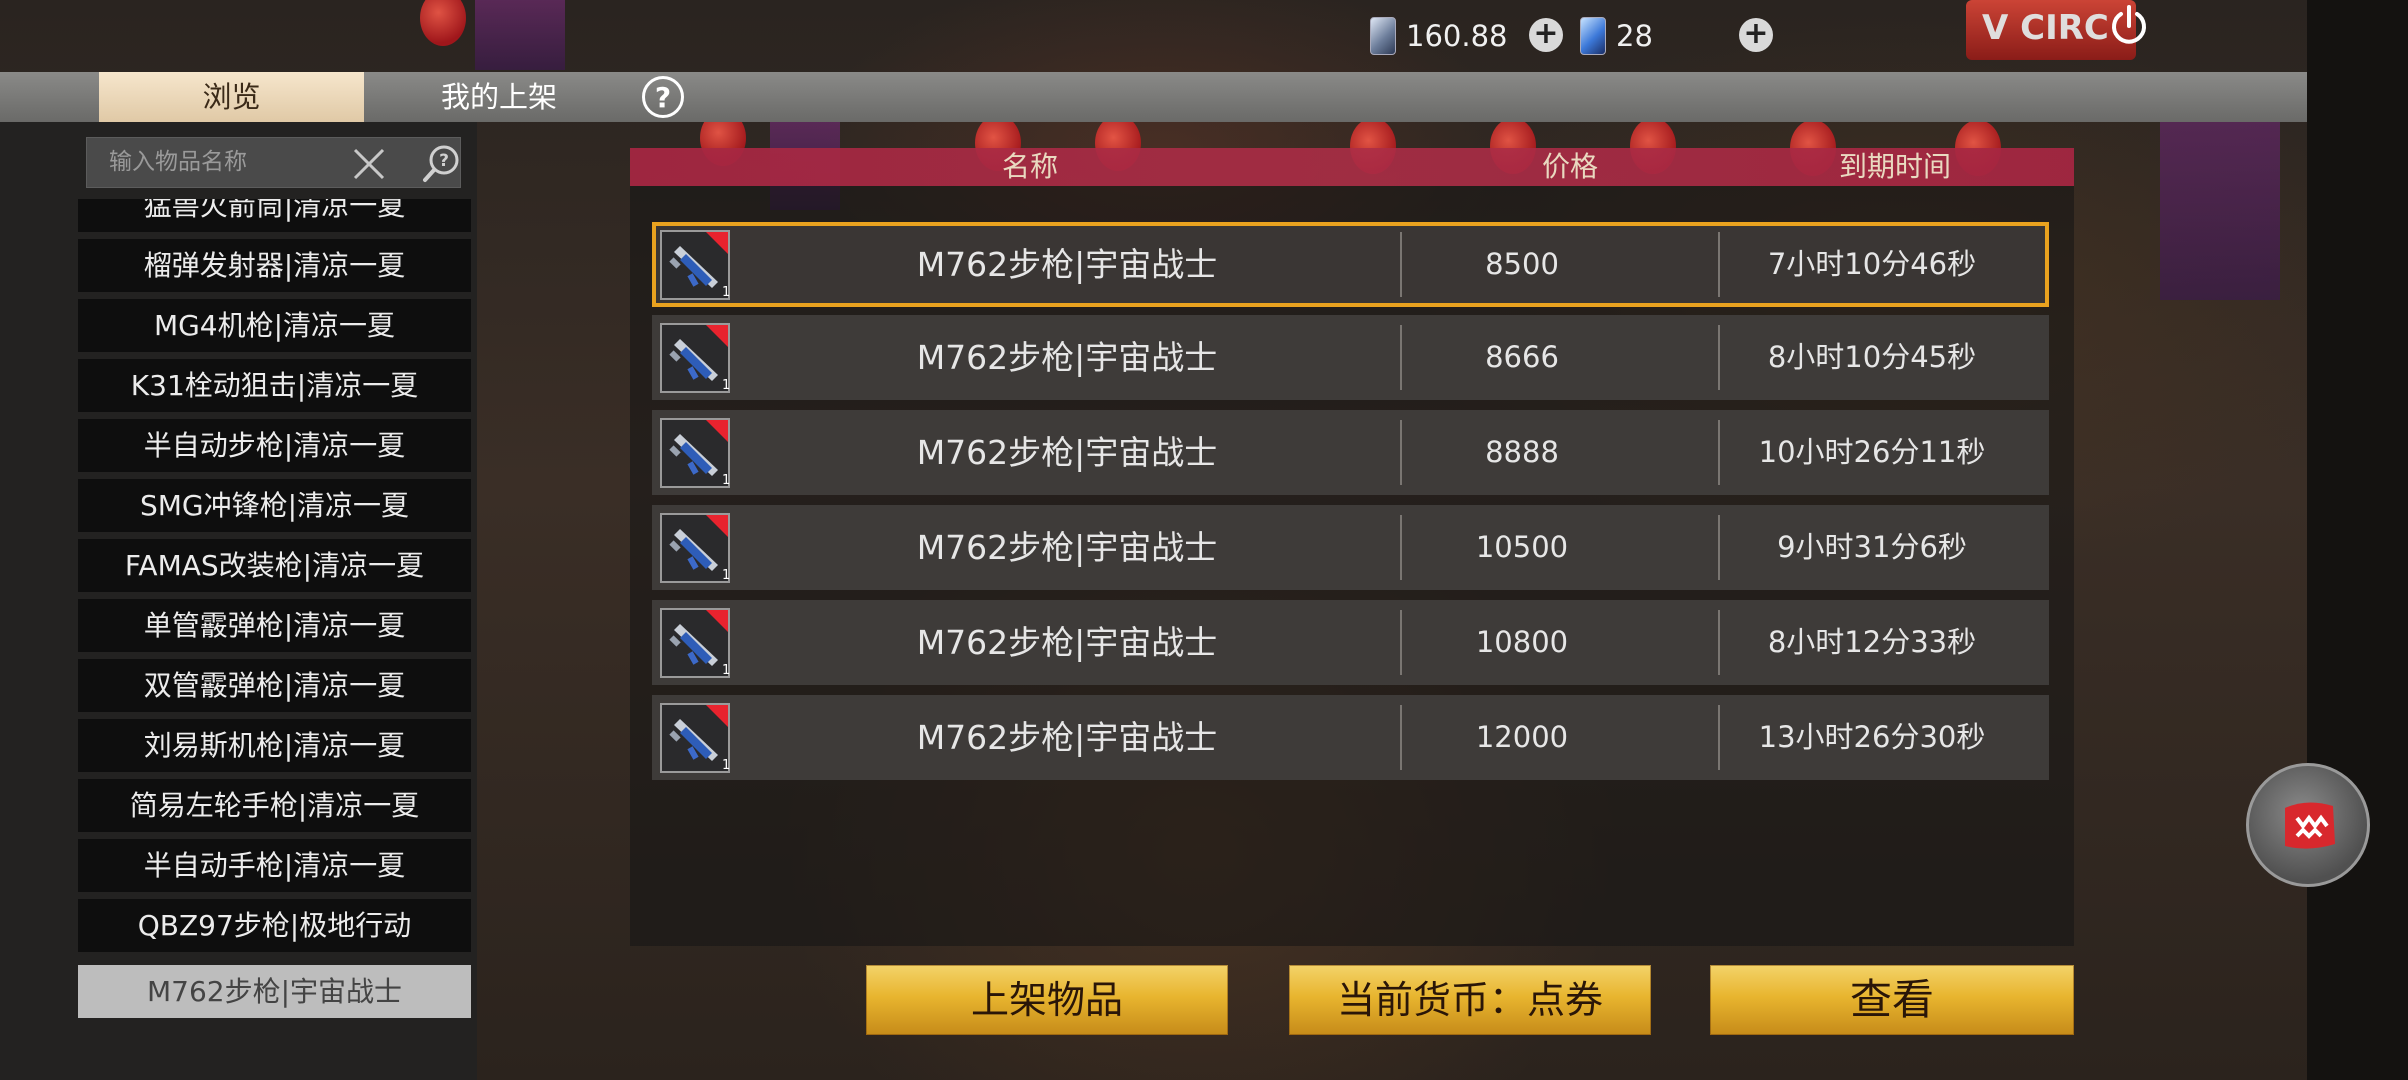 Image resolution: width=2408 pixels, height=1080 pixels. I want to click on item-price: 8500, so click(1522, 264).